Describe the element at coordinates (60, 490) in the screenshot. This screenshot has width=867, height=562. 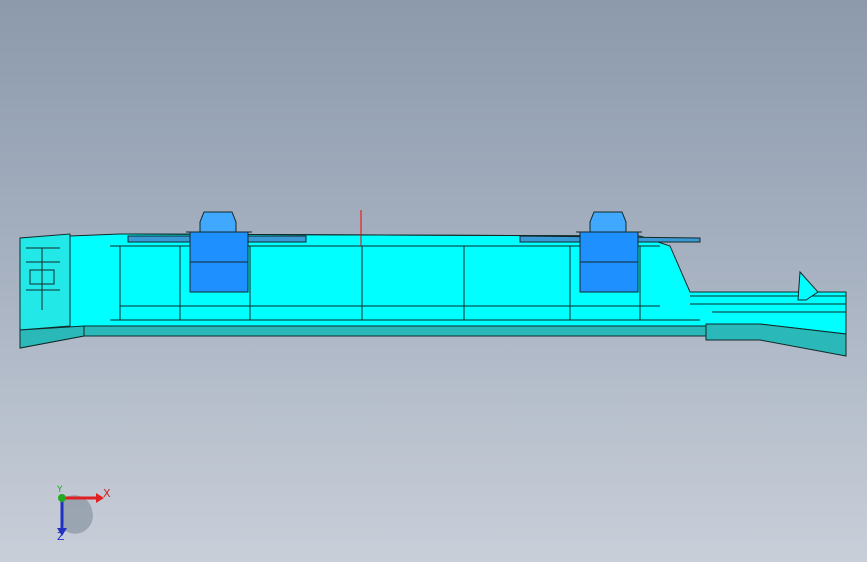
I see `y-axis-label: Y` at that location.